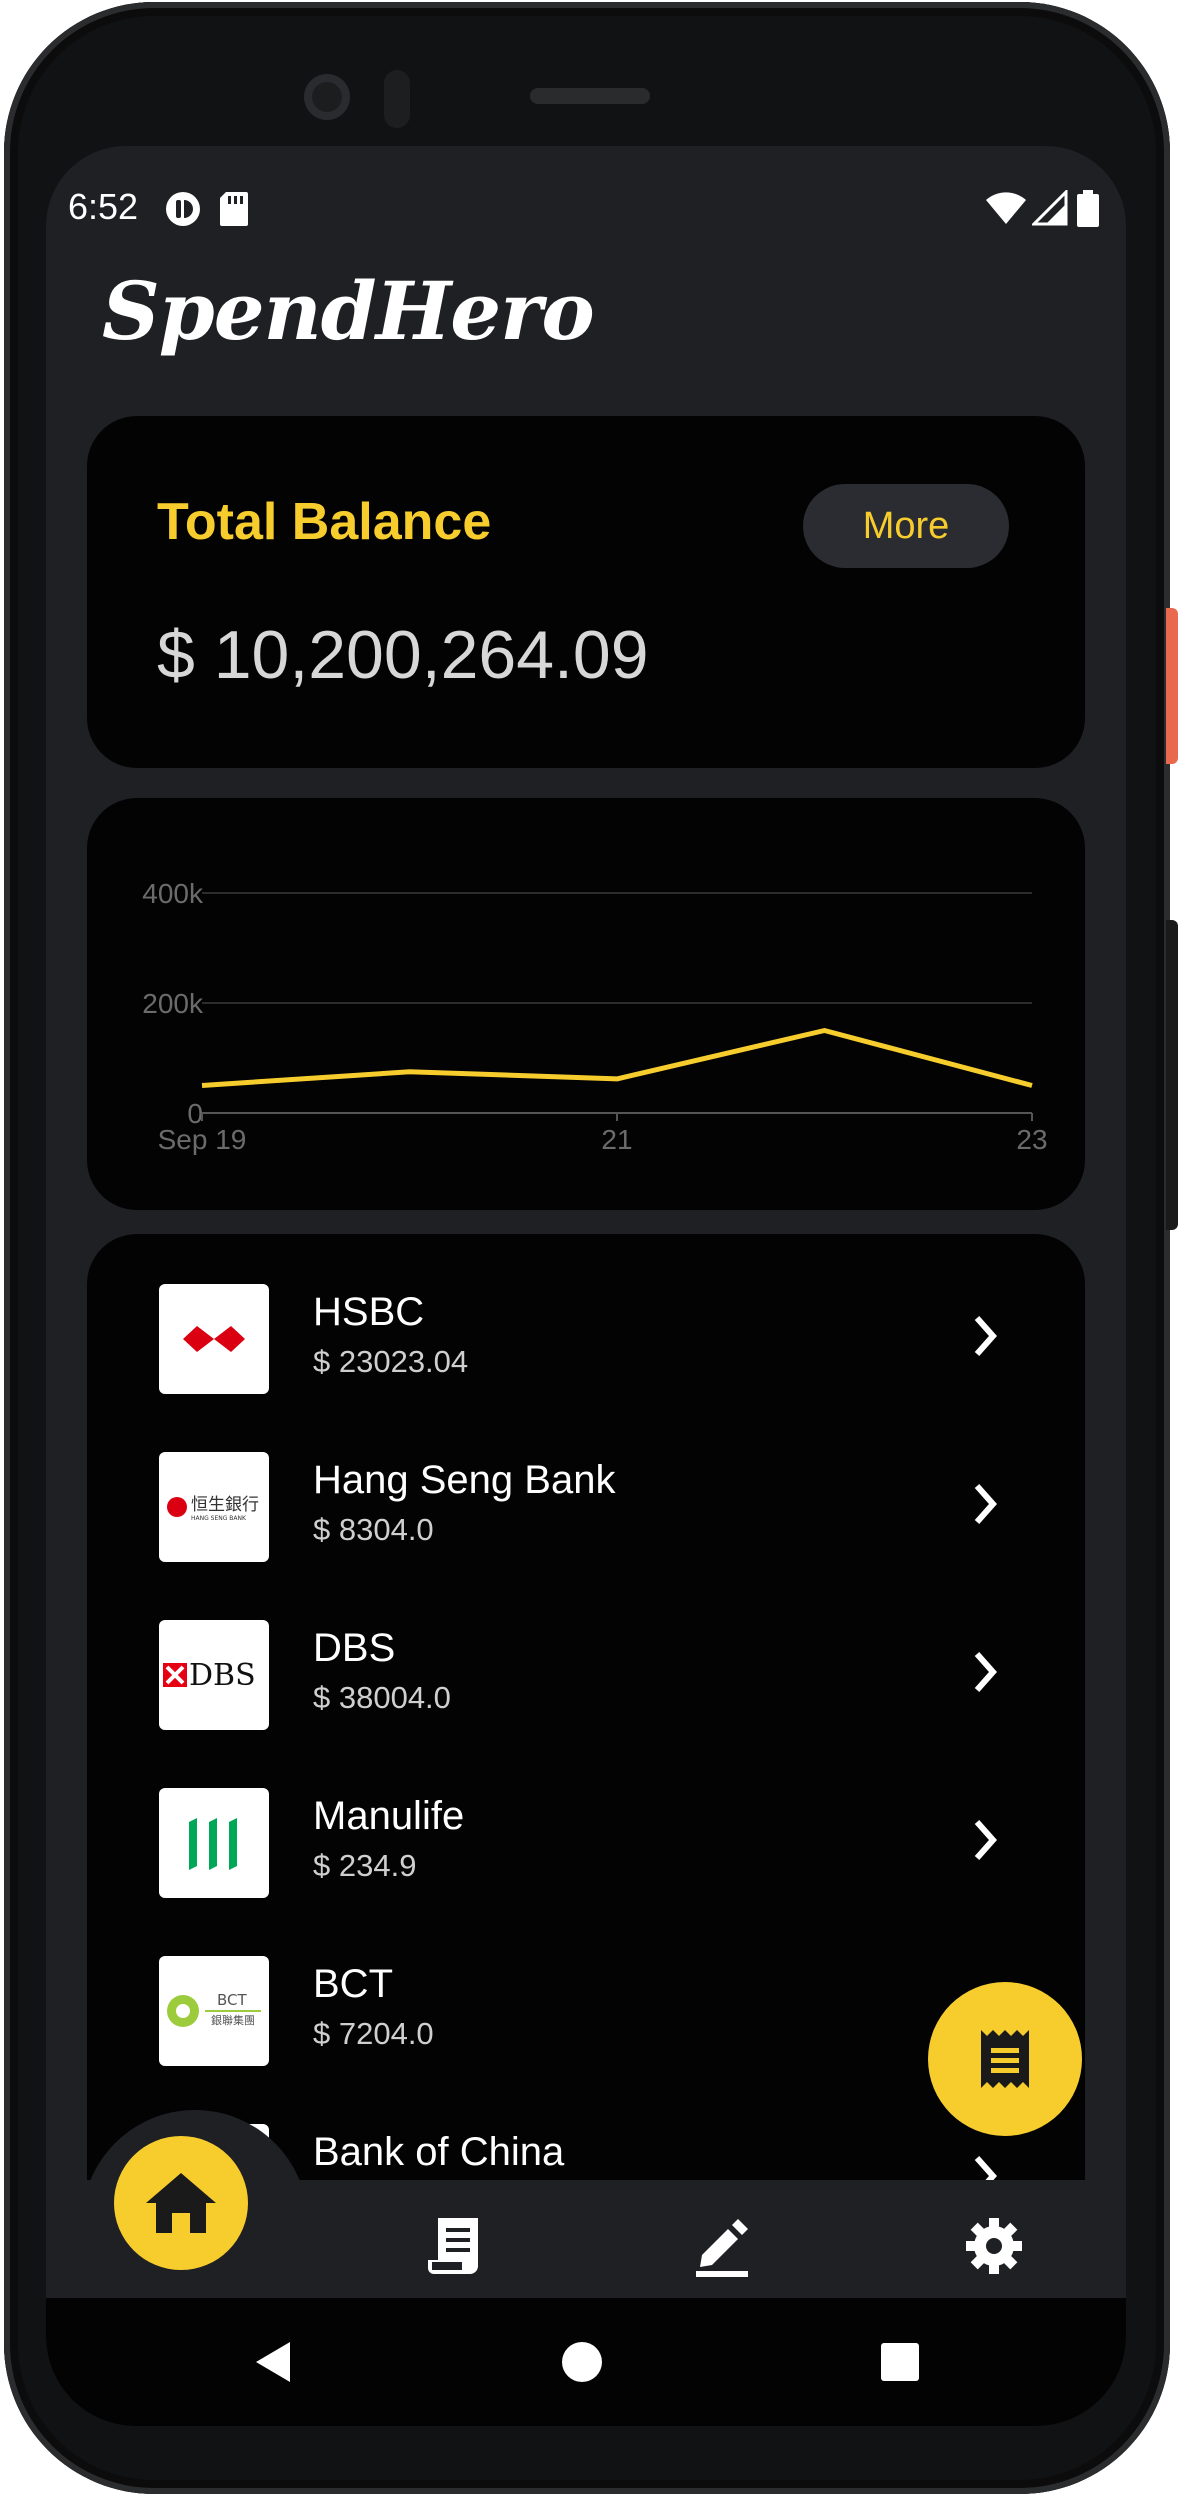 The width and height of the screenshot is (1178, 2498). I want to click on account-name: Manulife, so click(389, 1816).